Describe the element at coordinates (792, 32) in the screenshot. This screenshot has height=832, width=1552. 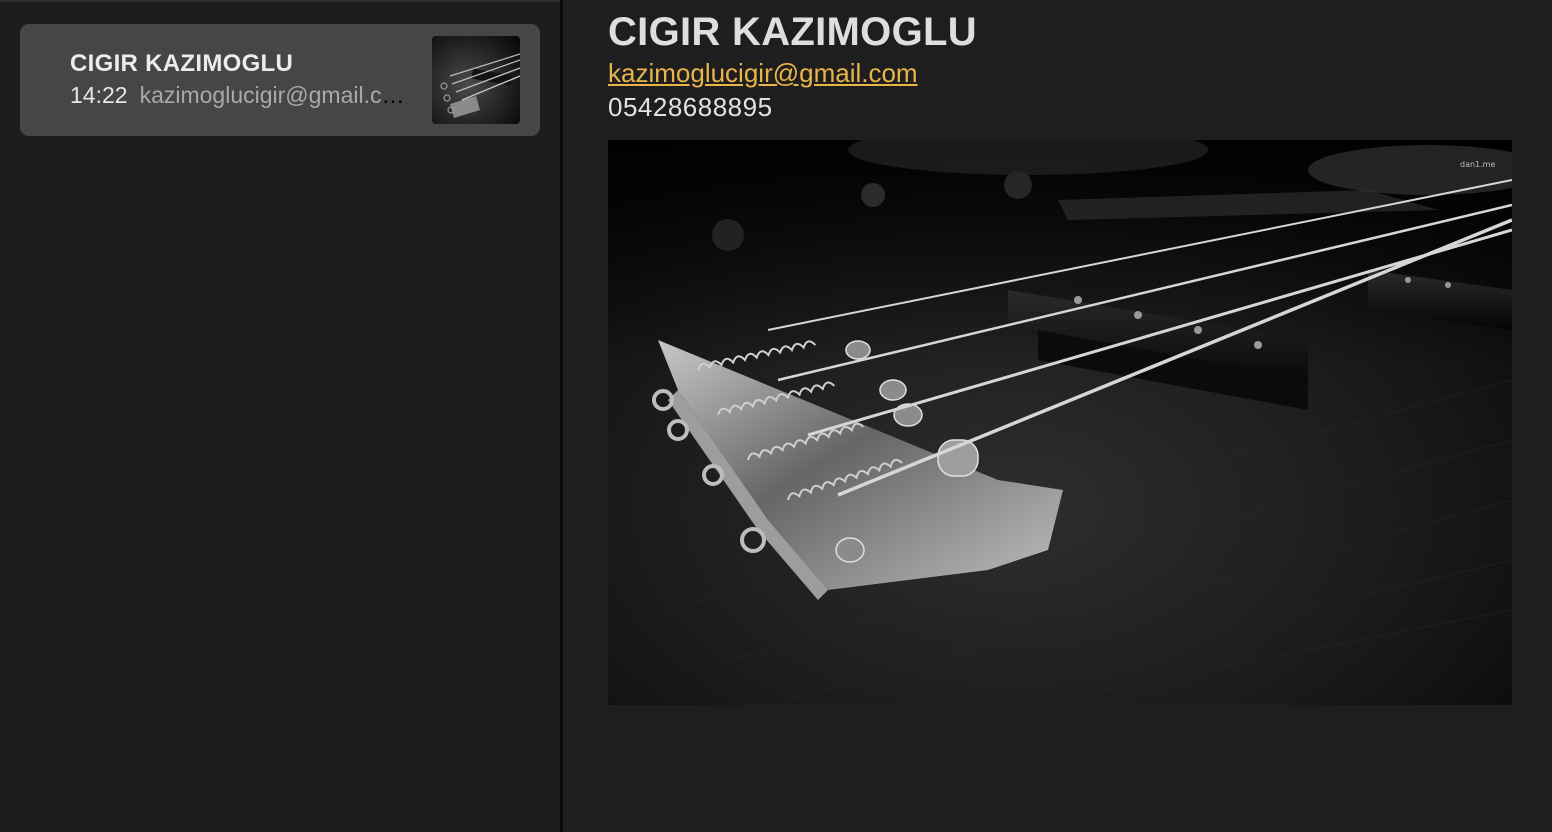
I see `note-title: CIGIR KAZIMOGLU` at that location.